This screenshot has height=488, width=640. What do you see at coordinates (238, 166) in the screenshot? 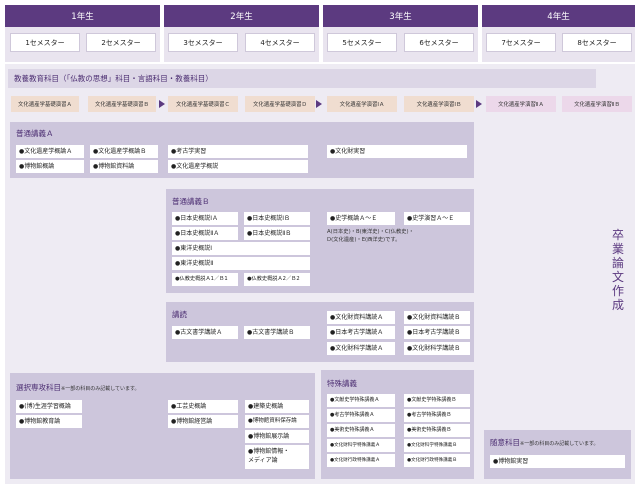
I see `course-item: ●文化遺産学概説` at bounding box center [238, 166].